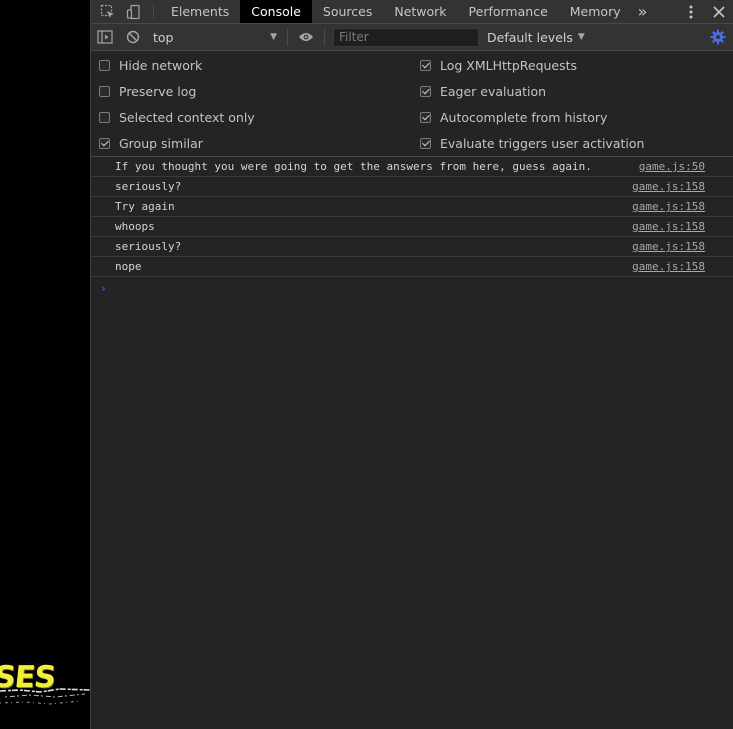 The width and height of the screenshot is (733, 729). What do you see at coordinates (524, 117) in the screenshot?
I see `setting-label: Autocomplete from history` at bounding box center [524, 117].